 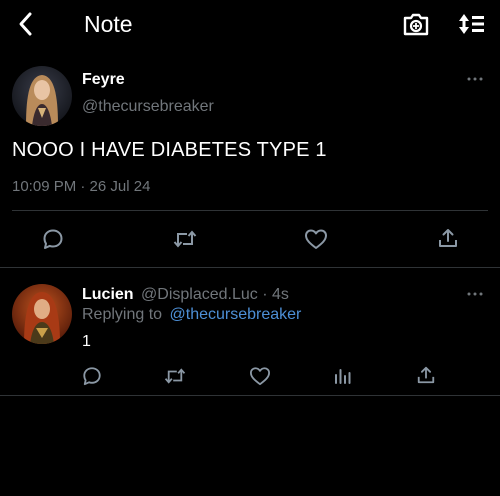 What do you see at coordinates (108, 294) in the screenshot?
I see `reply-author-name: Lucien` at bounding box center [108, 294].